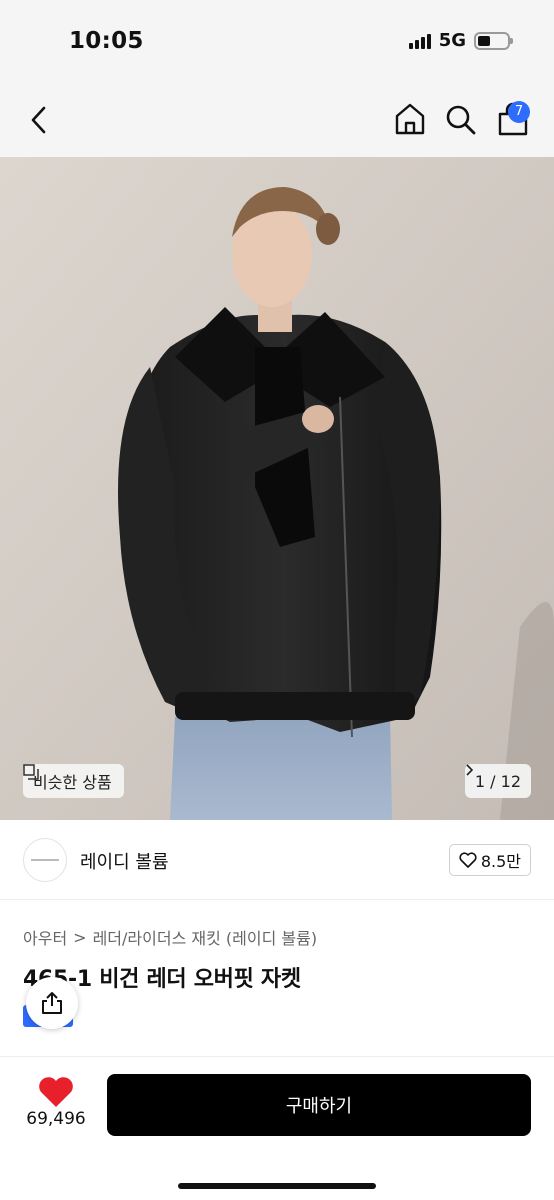 Image resolution: width=554 pixels, height=1200 pixels. I want to click on search-icon, so click(461, 120).